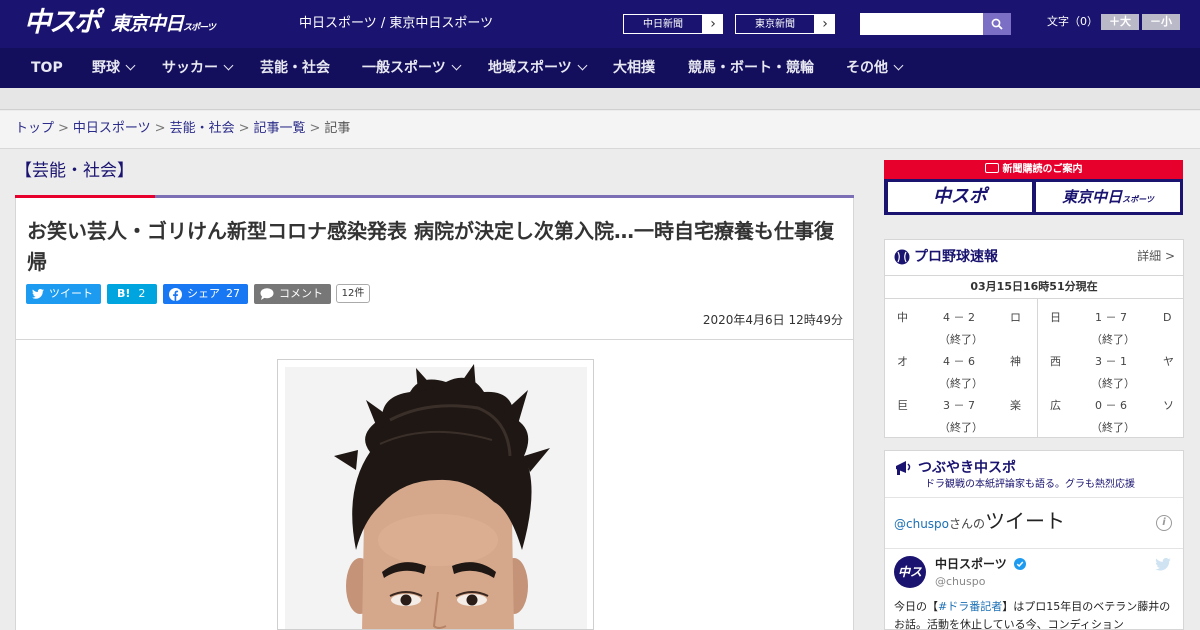 Image resolution: width=1200 pixels, height=630 pixels. What do you see at coordinates (1168, 405) in the screenshot?
I see `game-away-team: ソ` at bounding box center [1168, 405].